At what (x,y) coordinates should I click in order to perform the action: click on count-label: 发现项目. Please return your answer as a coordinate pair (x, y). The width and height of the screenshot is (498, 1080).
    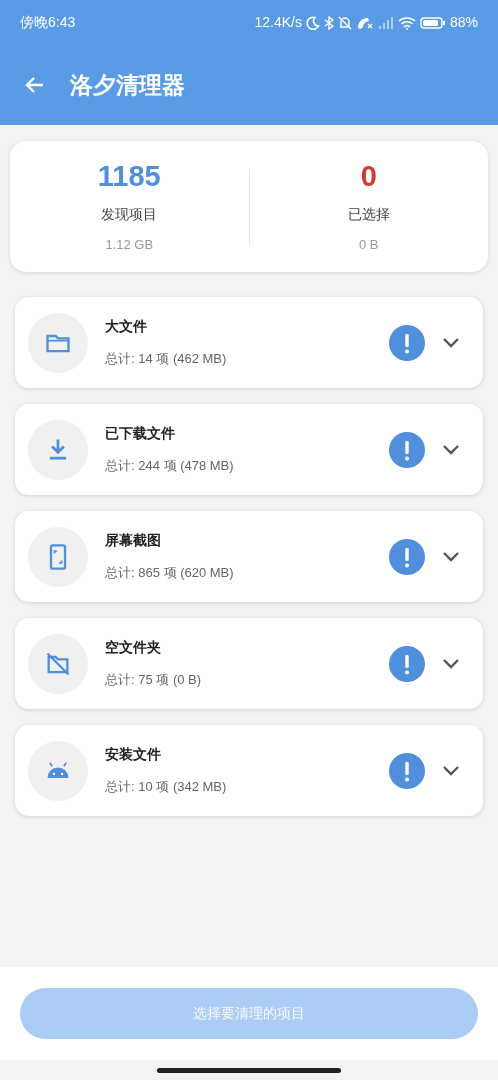
    Looking at the image, I should click on (129, 215).